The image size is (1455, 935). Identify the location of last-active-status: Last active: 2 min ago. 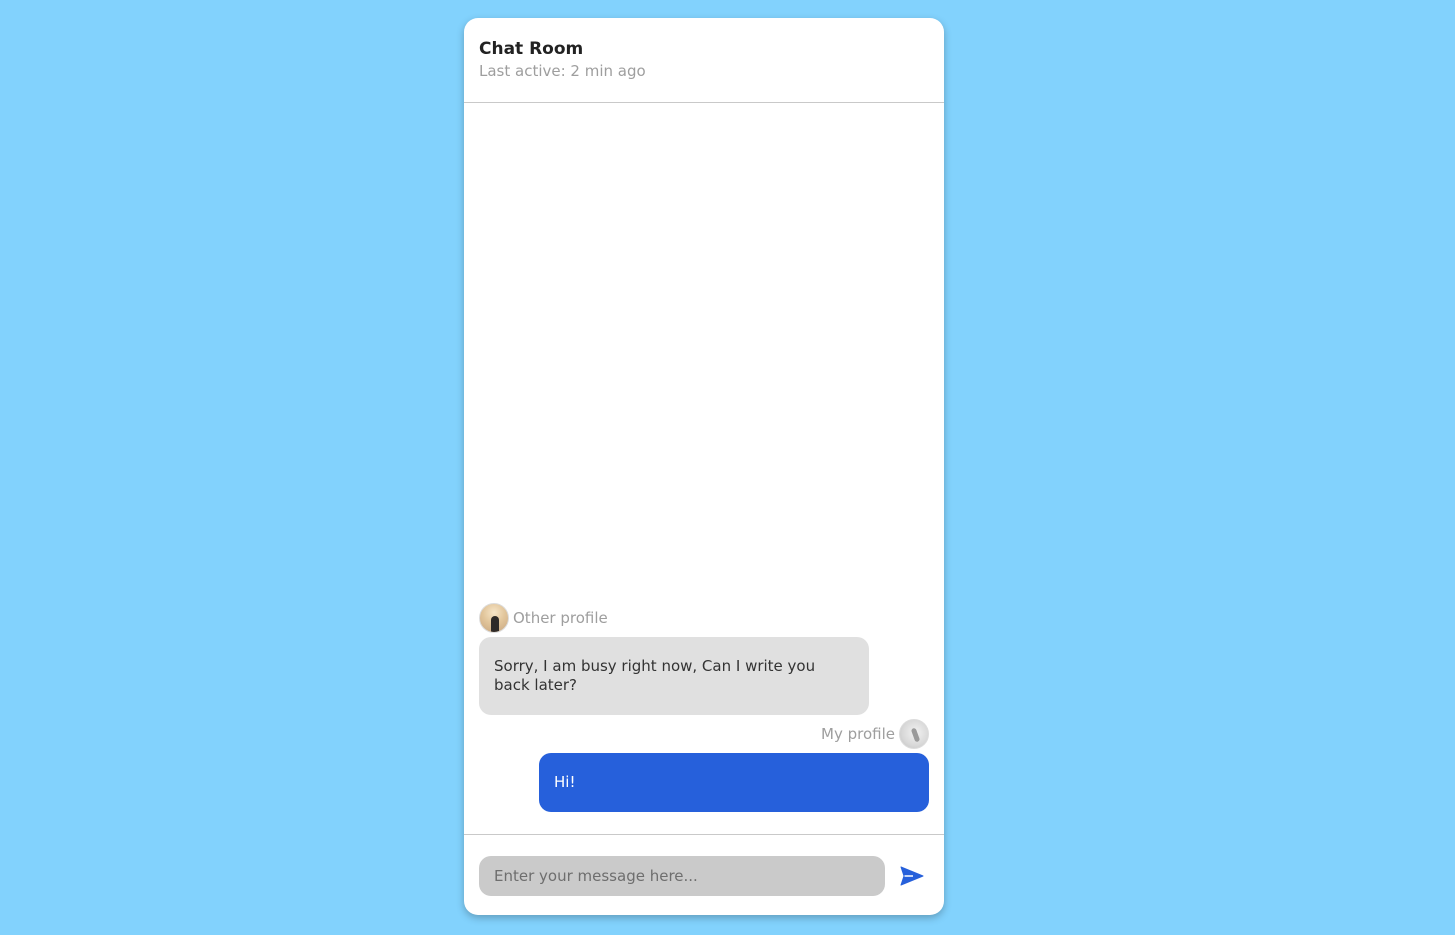
(562, 71).